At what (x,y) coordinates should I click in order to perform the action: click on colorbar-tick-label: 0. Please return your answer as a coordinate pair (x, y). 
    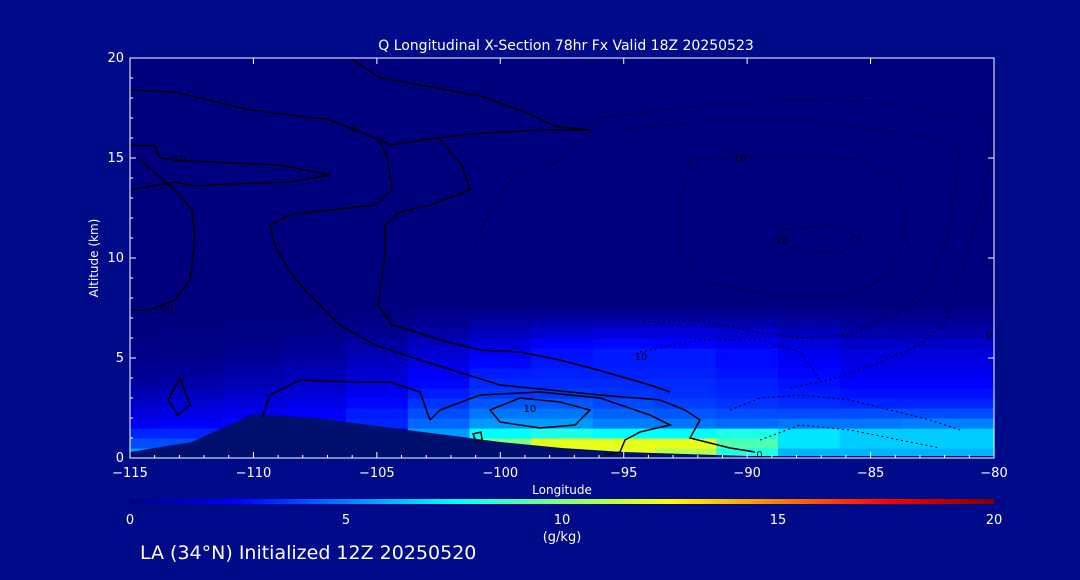
    Looking at the image, I should click on (130, 520).